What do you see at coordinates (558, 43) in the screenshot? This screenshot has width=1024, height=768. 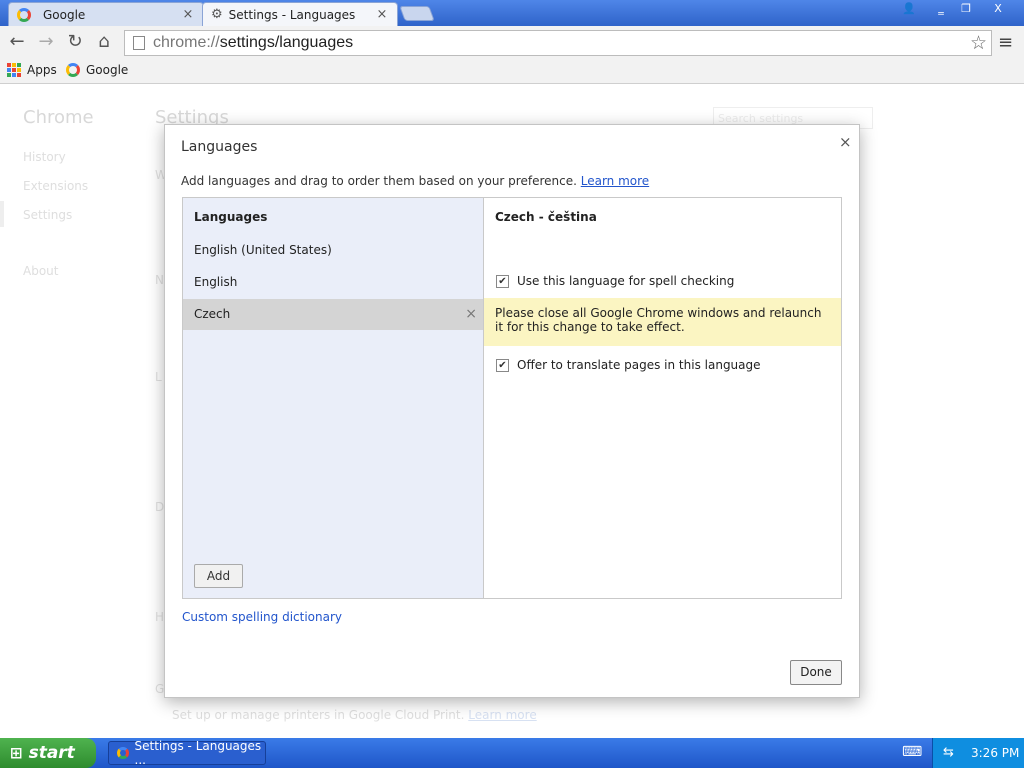 I see `address-bar: chrome://settings/languages ☆` at bounding box center [558, 43].